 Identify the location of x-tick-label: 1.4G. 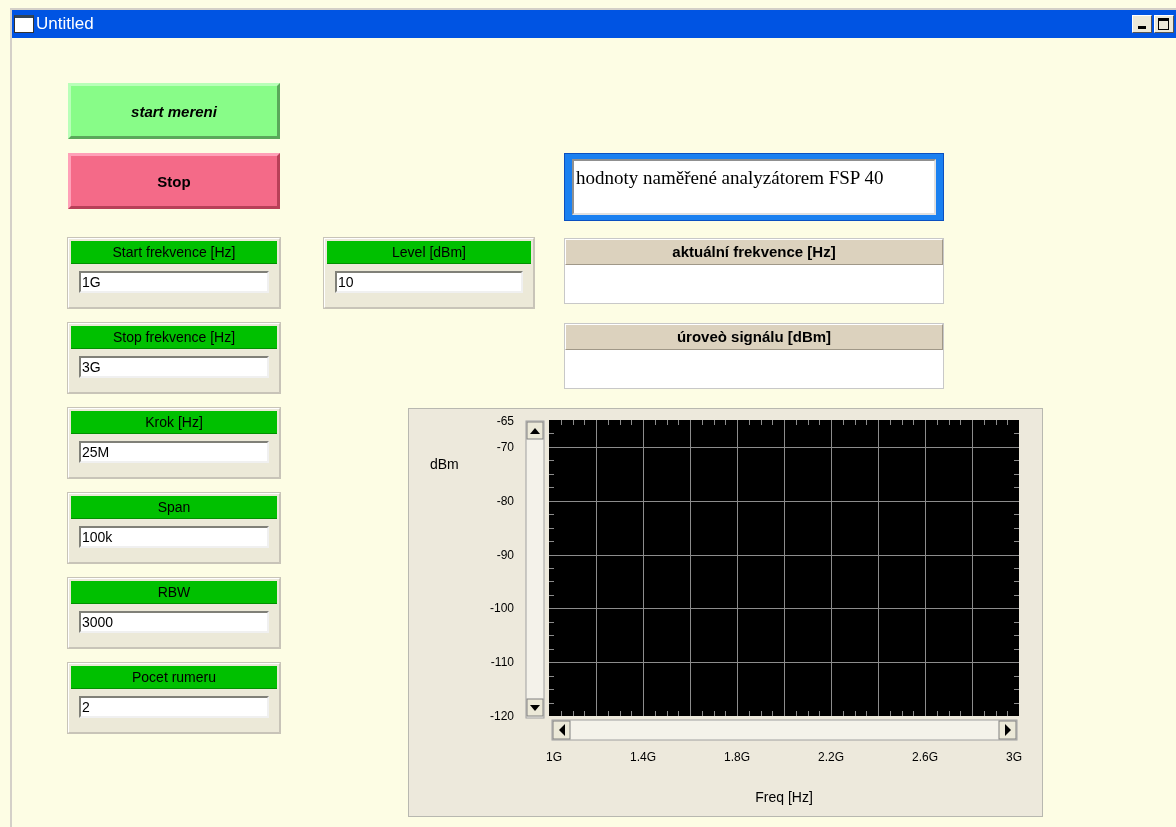
(643, 757).